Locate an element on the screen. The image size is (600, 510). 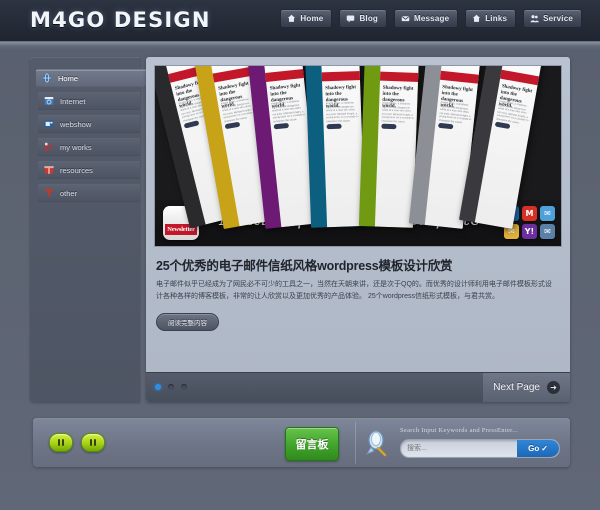
site-logo: M4GO DESIGN is located at coordinates (120, 20).